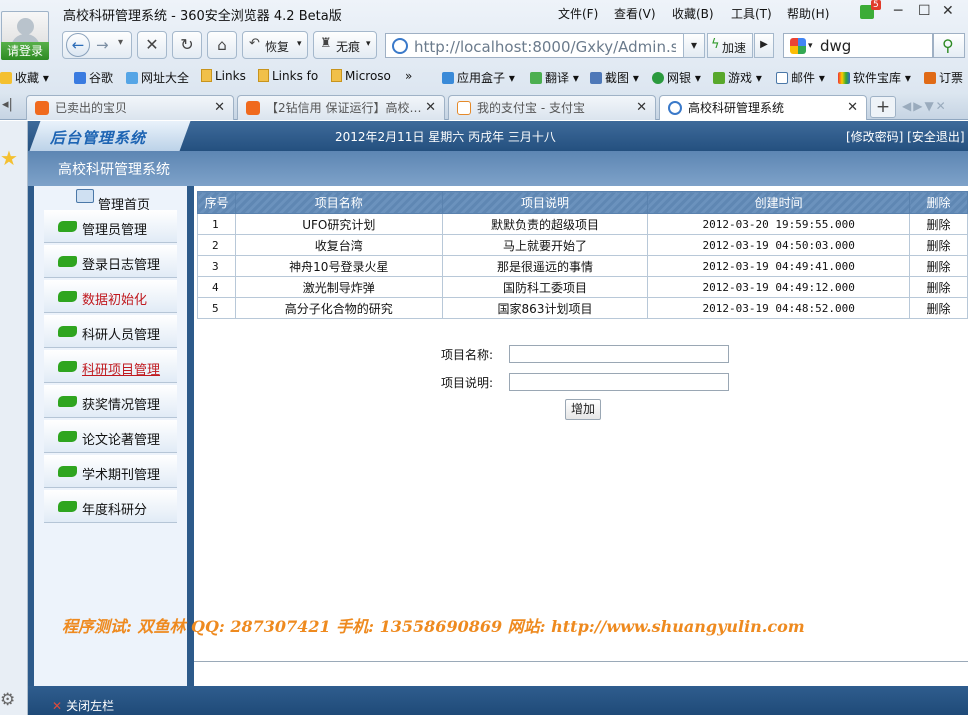  What do you see at coordinates (25, 51) in the screenshot?
I see `login-button: 请登录` at bounding box center [25, 51].